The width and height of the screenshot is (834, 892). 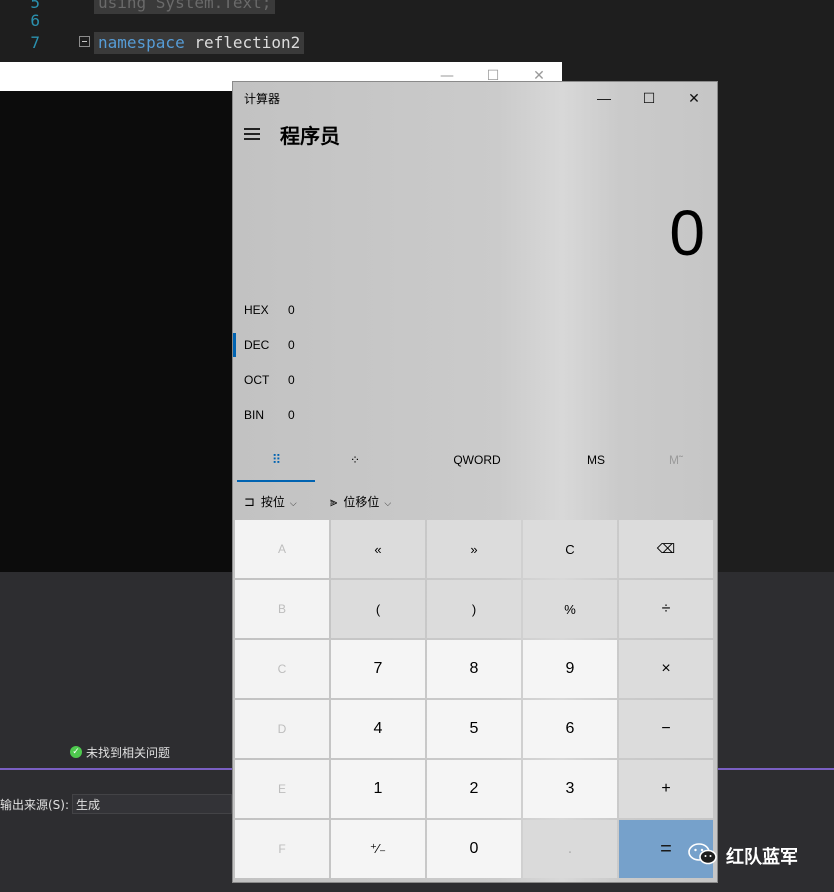 What do you see at coordinates (282, 849) in the screenshot?
I see `key-hex-f: F` at bounding box center [282, 849].